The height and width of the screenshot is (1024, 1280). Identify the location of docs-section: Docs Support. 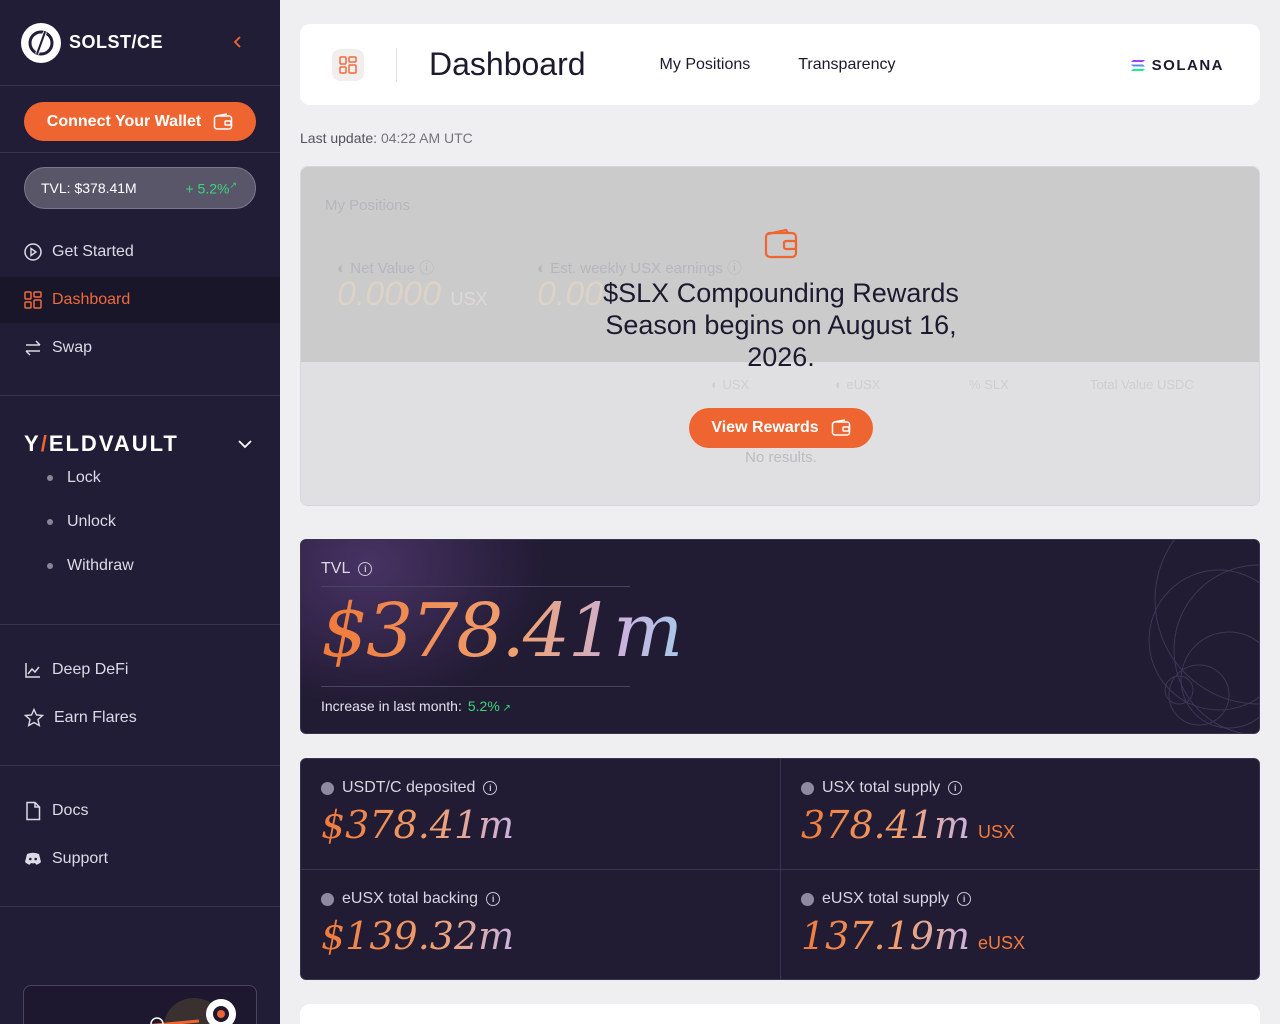
(140, 836).